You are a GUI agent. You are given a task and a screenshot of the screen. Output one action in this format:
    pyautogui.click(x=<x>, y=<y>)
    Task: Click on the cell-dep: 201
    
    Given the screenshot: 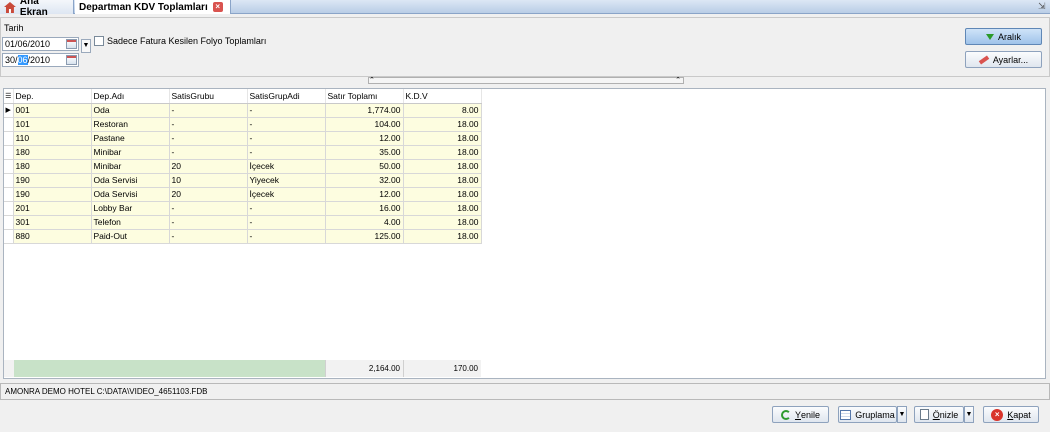 What is the action you would take?
    pyautogui.click(x=52, y=208)
    